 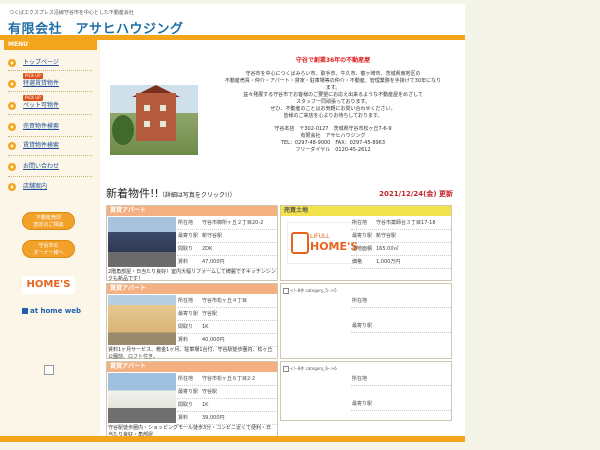 I want to click on tree-shape, so click(x=123, y=130).